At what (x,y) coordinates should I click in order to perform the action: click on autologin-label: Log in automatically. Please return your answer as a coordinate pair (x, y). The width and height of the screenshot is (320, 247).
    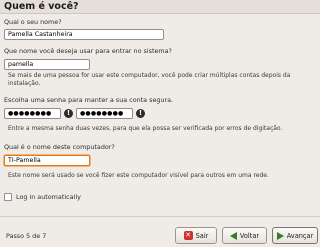
    Looking at the image, I should click on (48, 197).